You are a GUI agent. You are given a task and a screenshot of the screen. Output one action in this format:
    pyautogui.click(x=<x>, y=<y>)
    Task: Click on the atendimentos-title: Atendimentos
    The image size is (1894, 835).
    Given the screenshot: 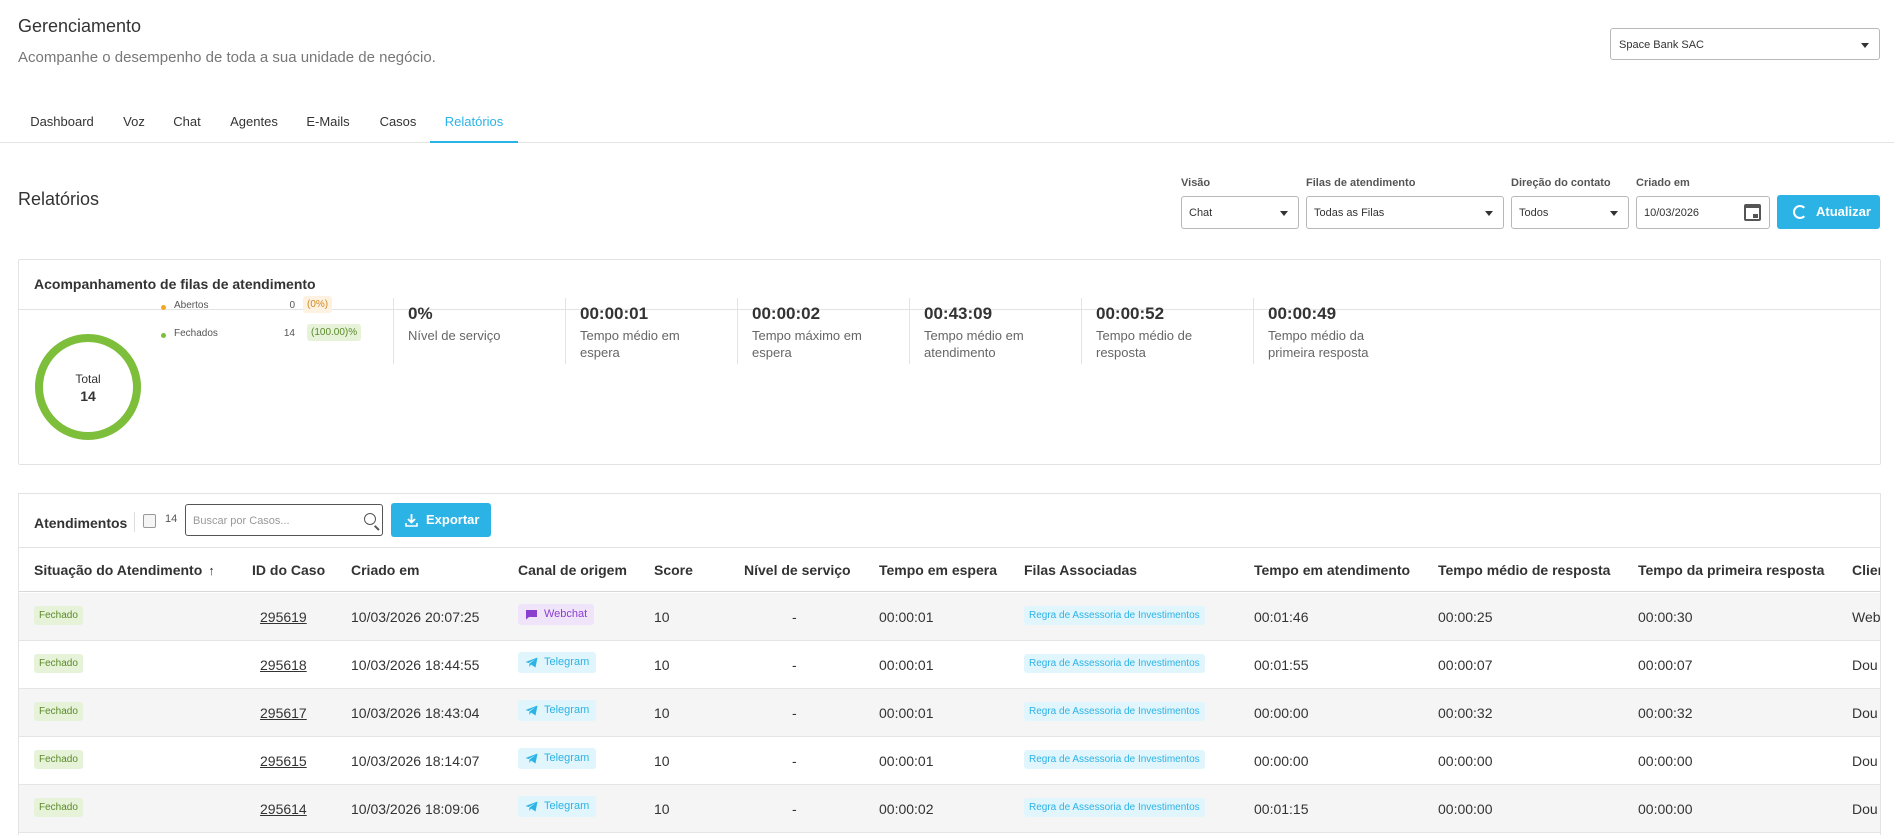 What is the action you would take?
    pyautogui.click(x=81, y=523)
    